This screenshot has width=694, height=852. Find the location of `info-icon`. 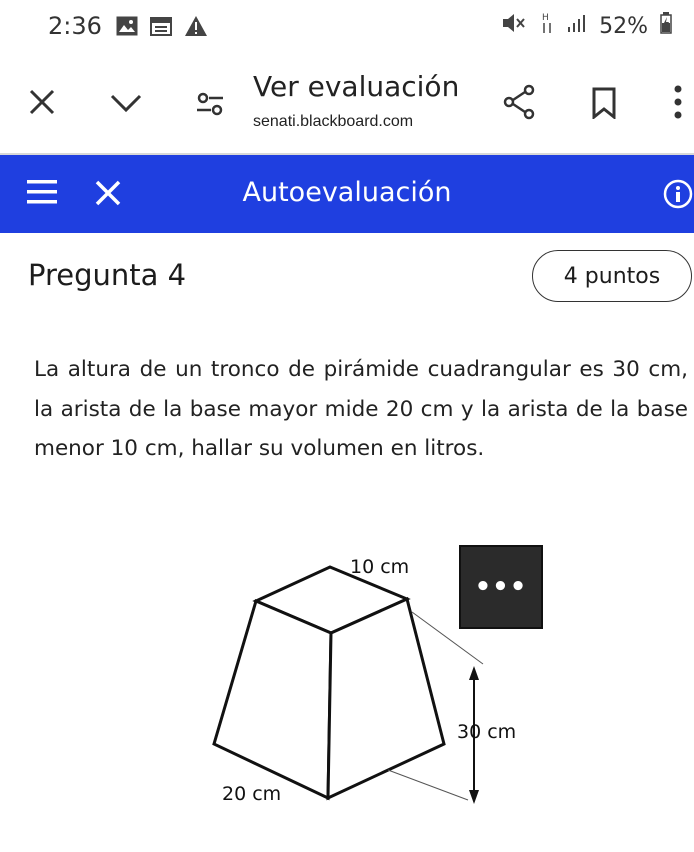

info-icon is located at coordinates (678, 194).